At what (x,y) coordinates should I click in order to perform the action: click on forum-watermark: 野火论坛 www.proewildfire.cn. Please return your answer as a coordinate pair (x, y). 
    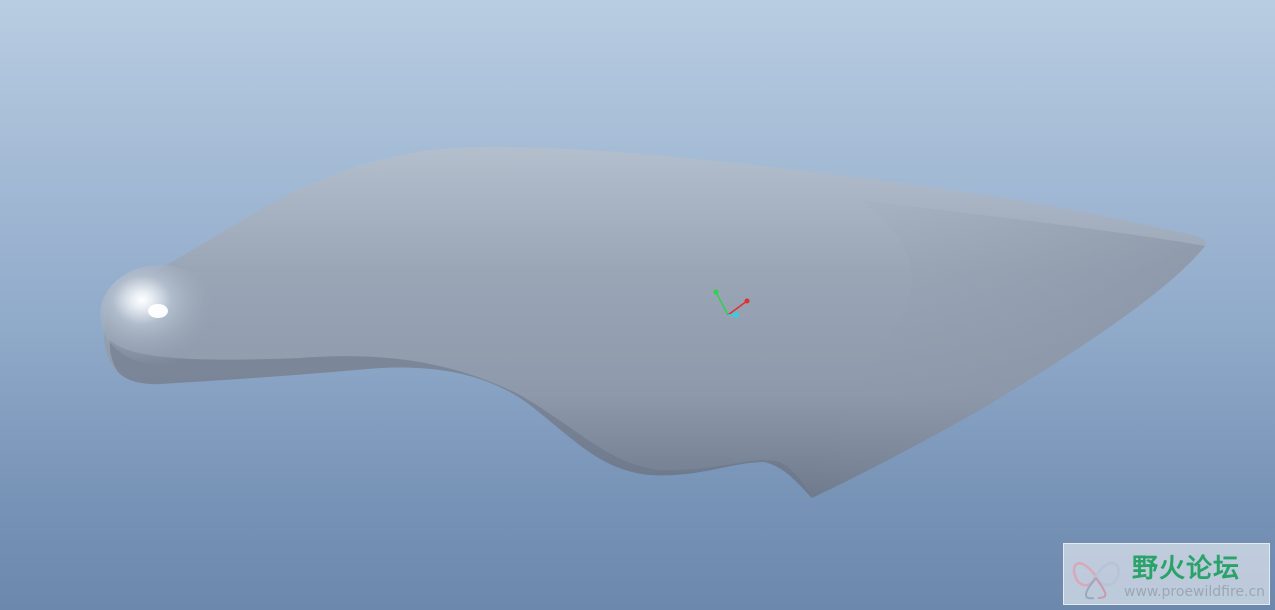
    Looking at the image, I should click on (1166, 574).